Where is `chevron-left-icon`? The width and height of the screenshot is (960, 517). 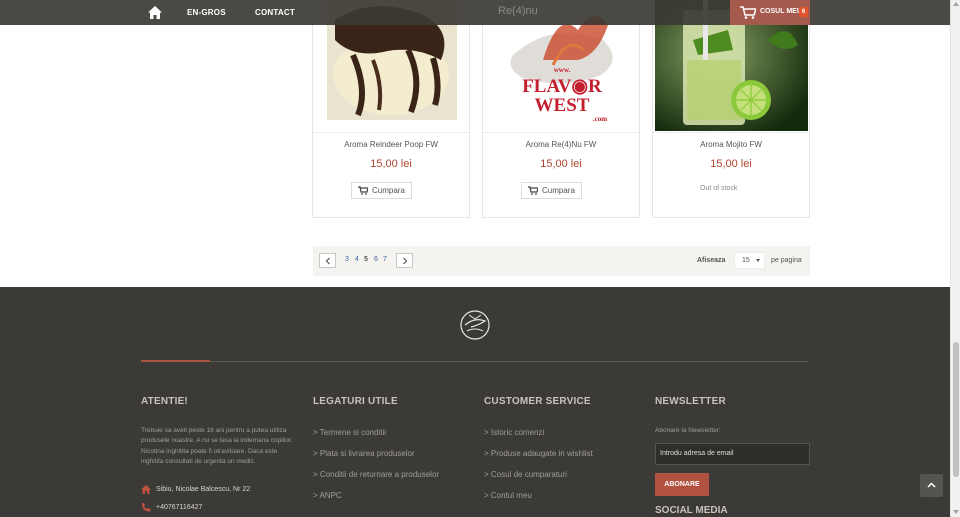
chevron-left-icon is located at coordinates (327, 261).